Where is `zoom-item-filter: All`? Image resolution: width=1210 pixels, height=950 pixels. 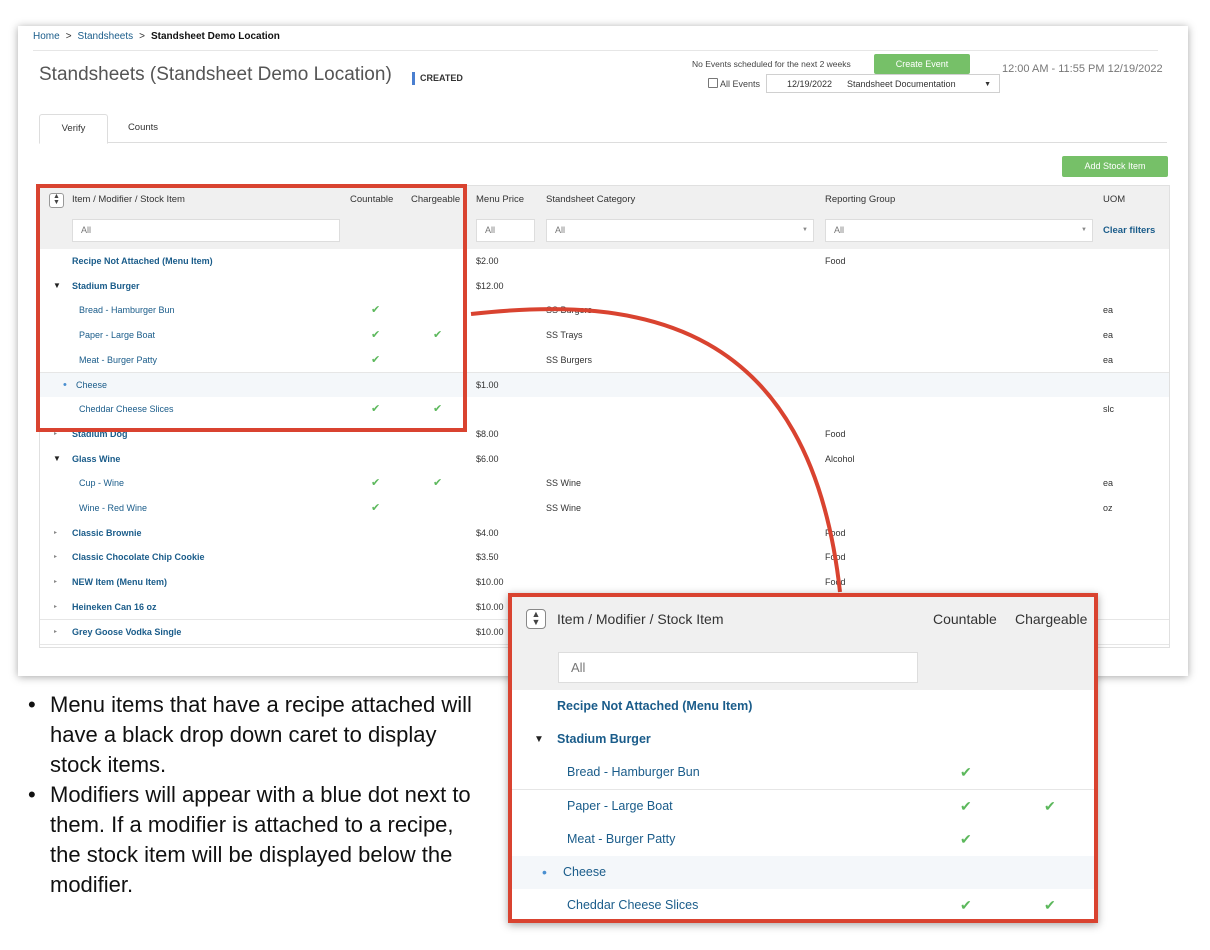 zoom-item-filter: All is located at coordinates (738, 667).